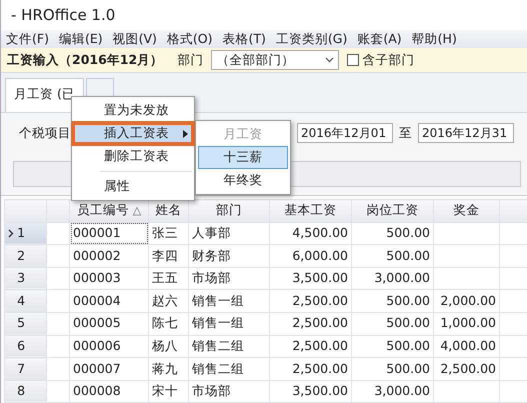 This screenshot has width=527, height=403. I want to click on menu-item: 插入工资表, so click(133, 133).